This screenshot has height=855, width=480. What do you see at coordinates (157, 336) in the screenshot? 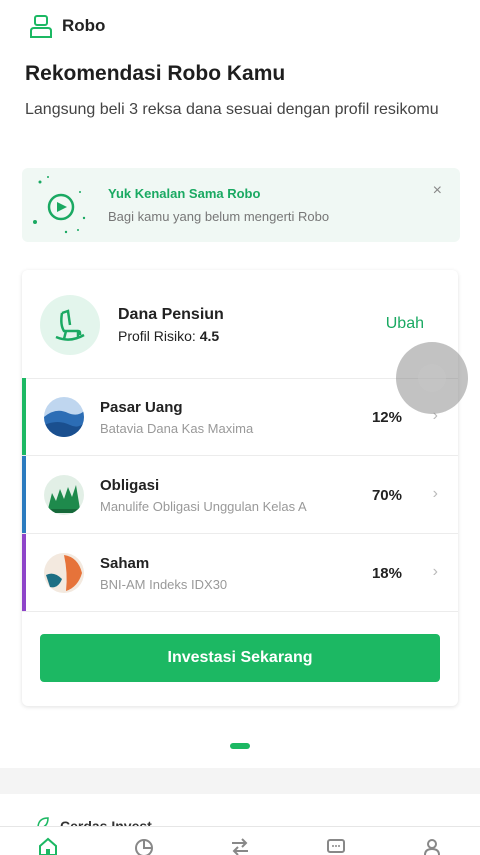
I see `risk-label: Profil Risiko:` at bounding box center [157, 336].